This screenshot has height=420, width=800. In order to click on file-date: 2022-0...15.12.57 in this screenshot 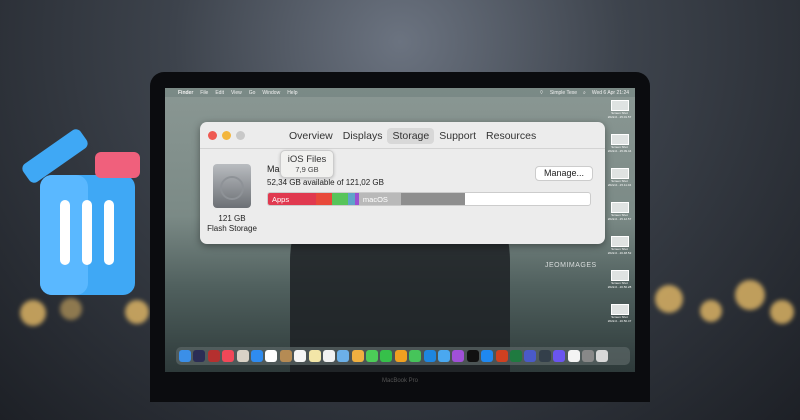, I will do `click(619, 219)`.